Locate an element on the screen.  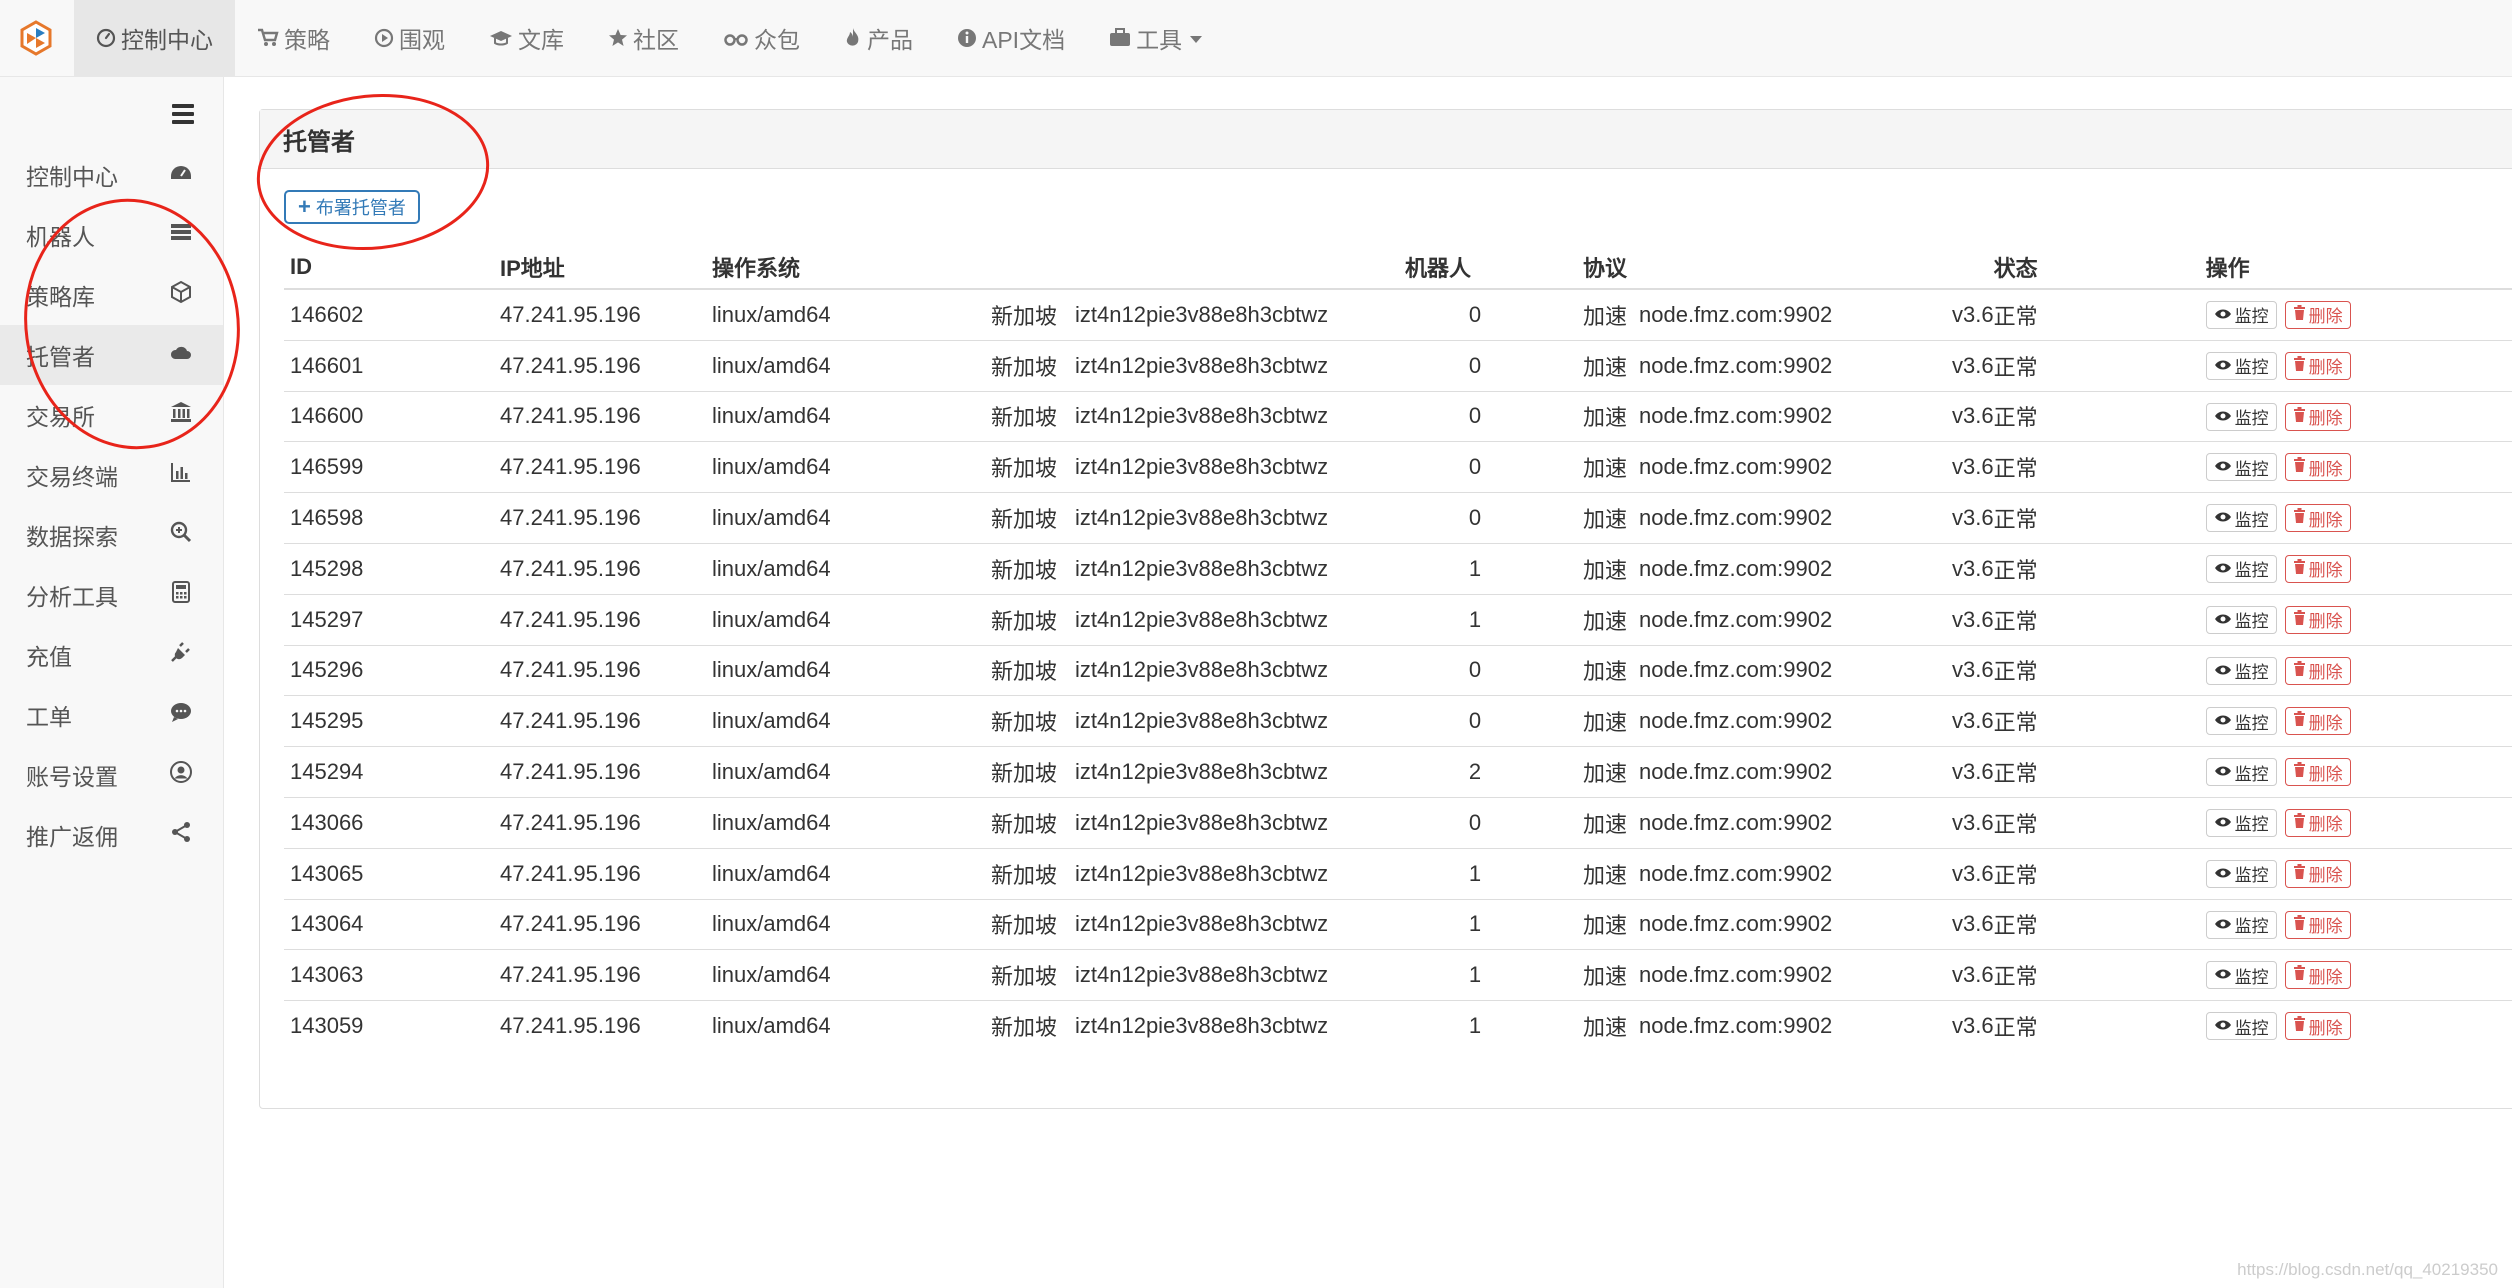
hamburger-menu-icon is located at coordinates (183, 116).